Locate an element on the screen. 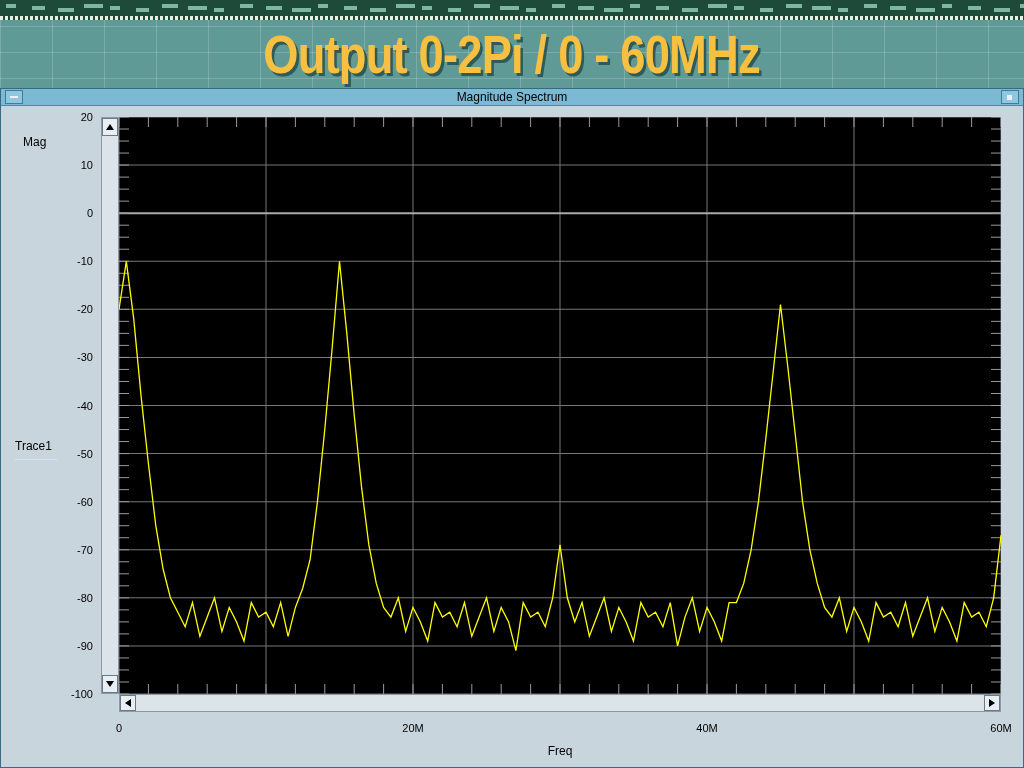  y-tick-label: -50 is located at coordinates (85, 453).